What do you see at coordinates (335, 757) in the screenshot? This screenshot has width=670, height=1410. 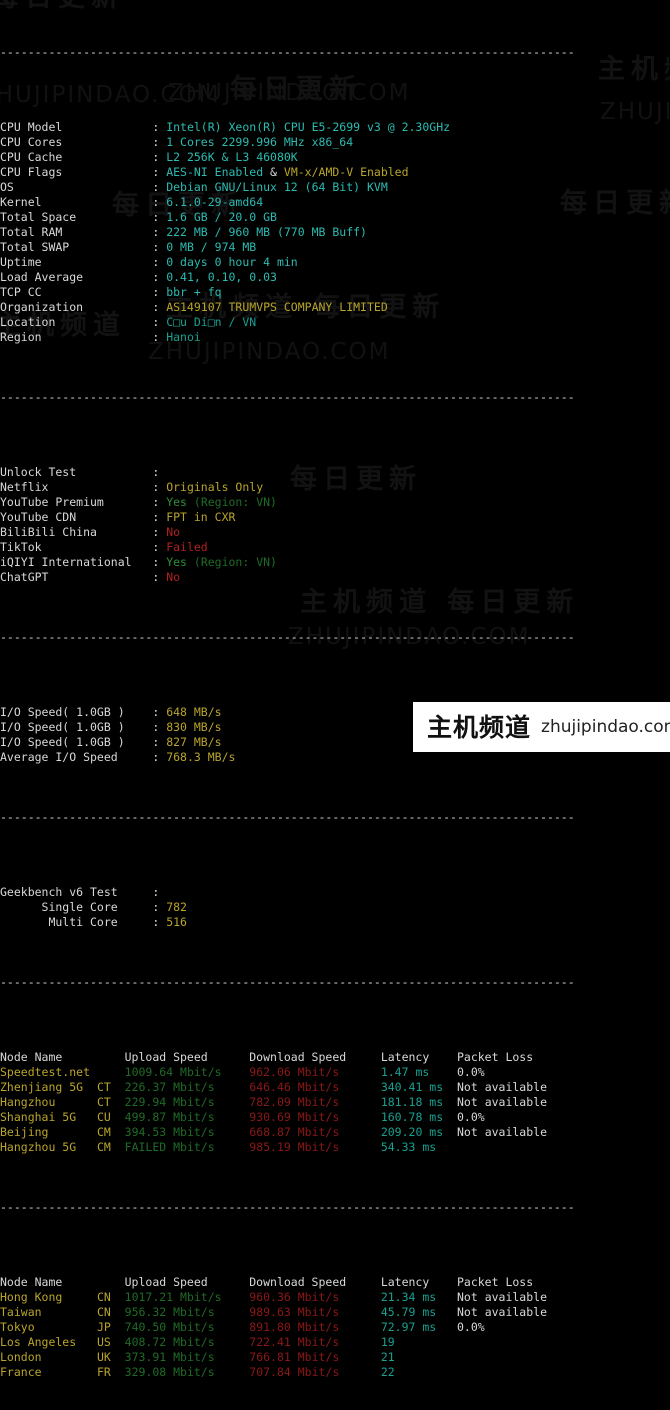 I see `info-row: Average I/O Speed : 768.3 MB/s` at bounding box center [335, 757].